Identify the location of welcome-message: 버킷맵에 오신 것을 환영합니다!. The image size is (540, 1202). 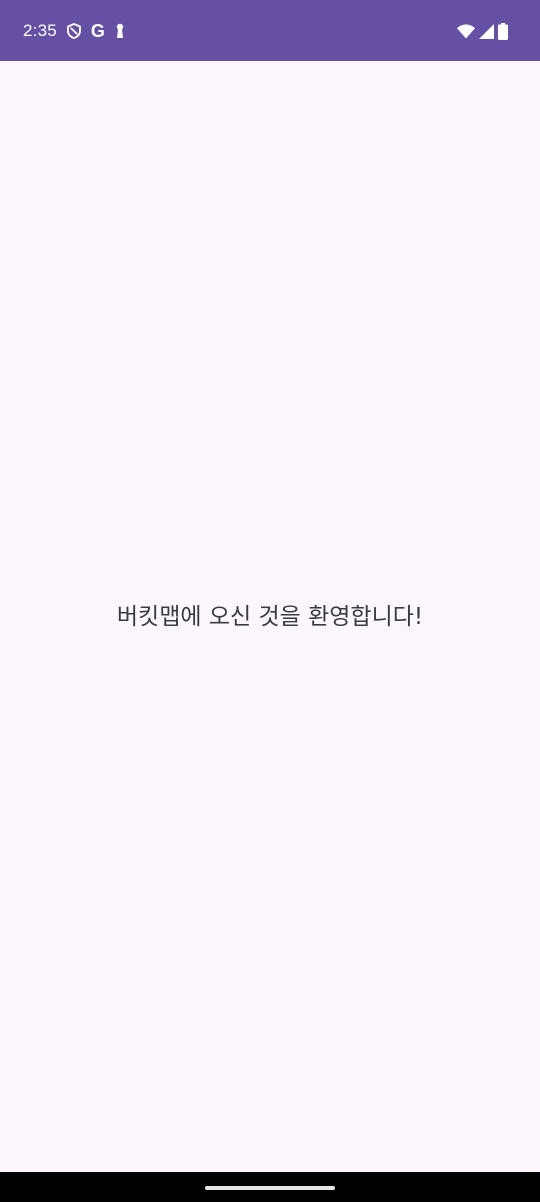
(270, 617).